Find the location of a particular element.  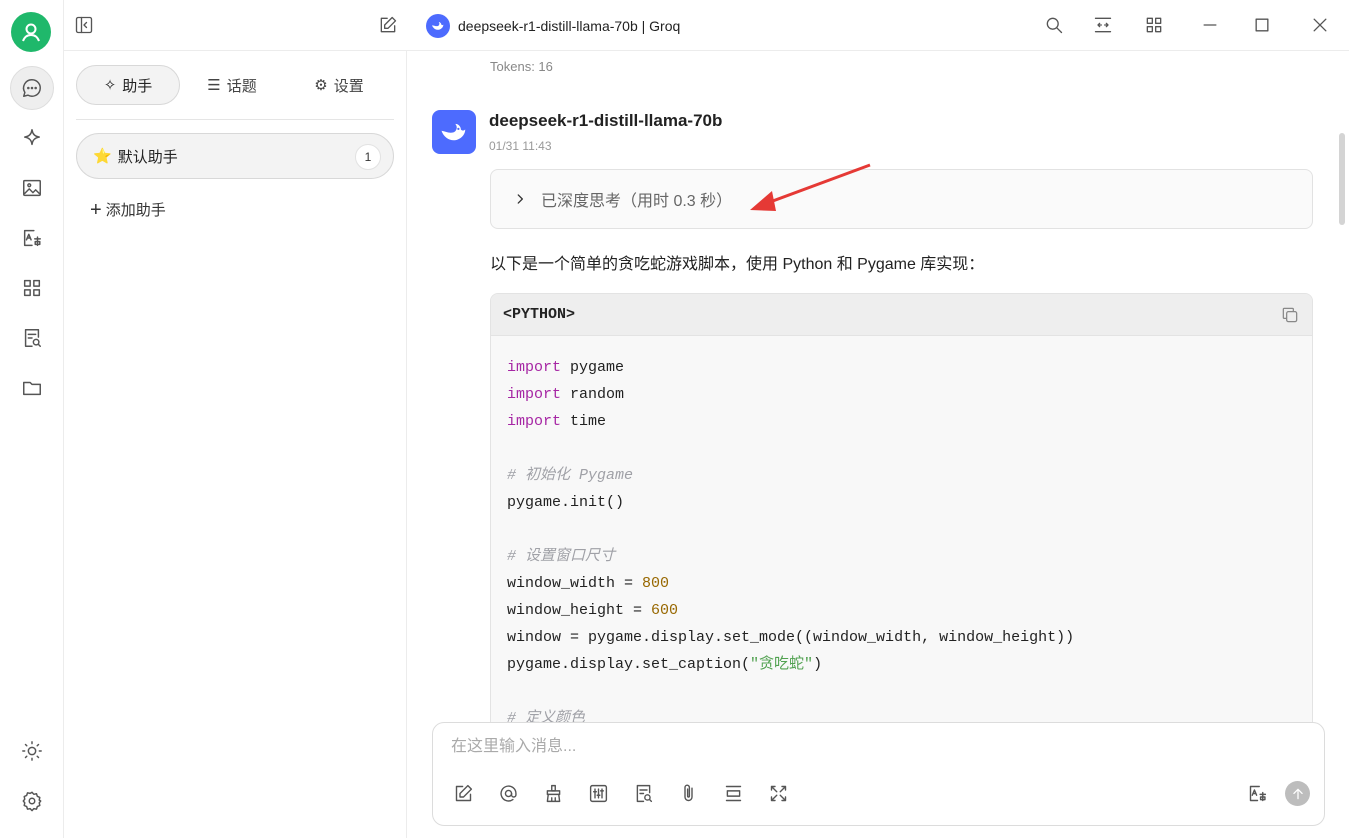

tab-topics: ☰ 话题 is located at coordinates (232, 85).